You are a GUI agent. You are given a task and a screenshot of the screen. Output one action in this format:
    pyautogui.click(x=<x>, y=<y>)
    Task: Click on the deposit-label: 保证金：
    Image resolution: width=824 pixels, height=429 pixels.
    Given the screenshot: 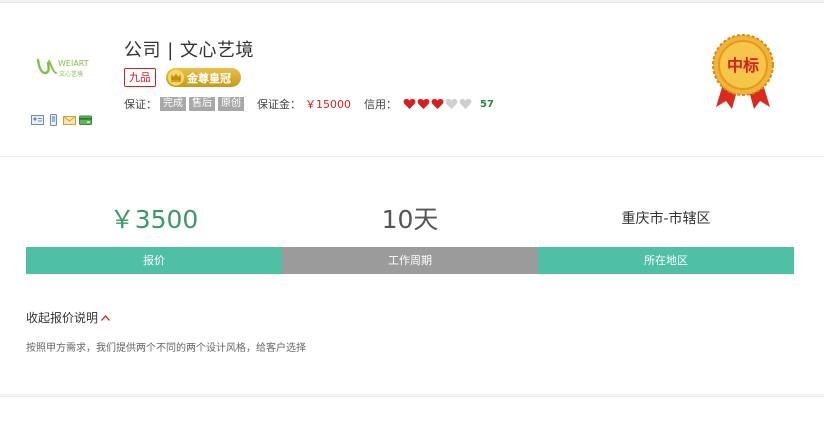 What is the action you would take?
    pyautogui.click(x=279, y=104)
    